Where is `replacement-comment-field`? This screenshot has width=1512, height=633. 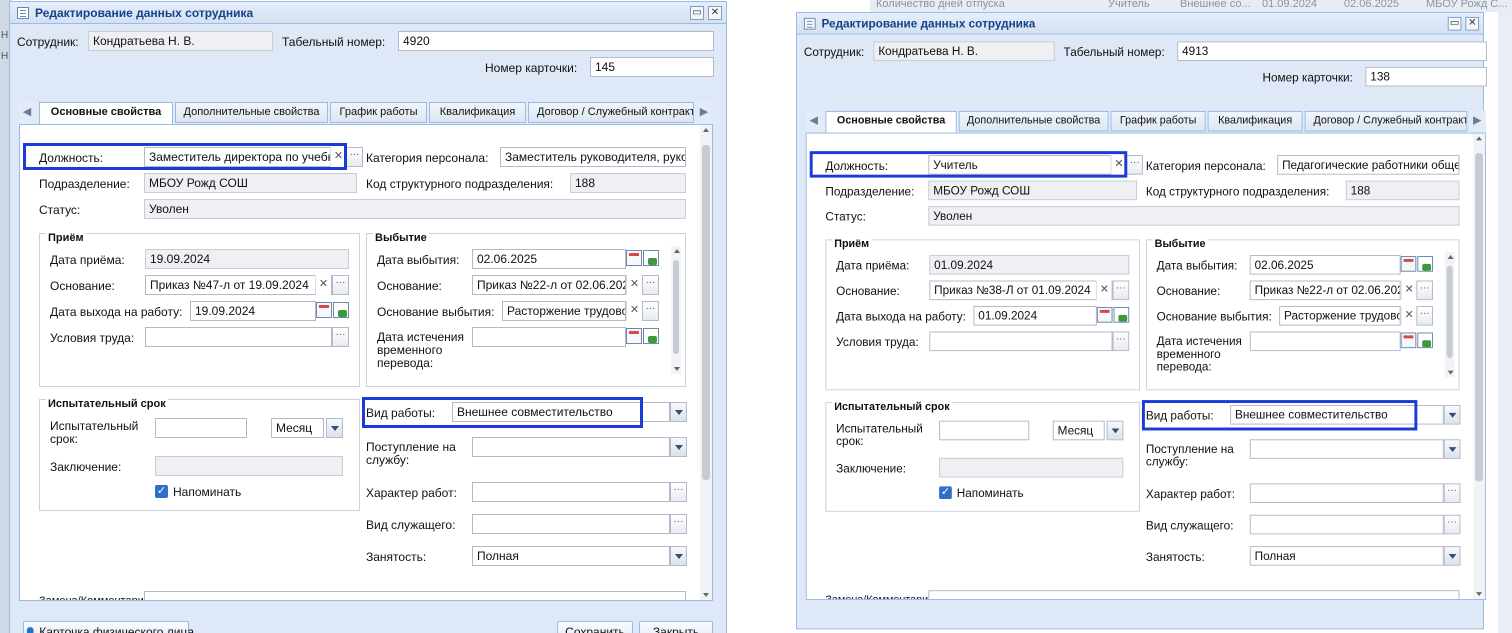
replacement-comment-field is located at coordinates (1194, 595).